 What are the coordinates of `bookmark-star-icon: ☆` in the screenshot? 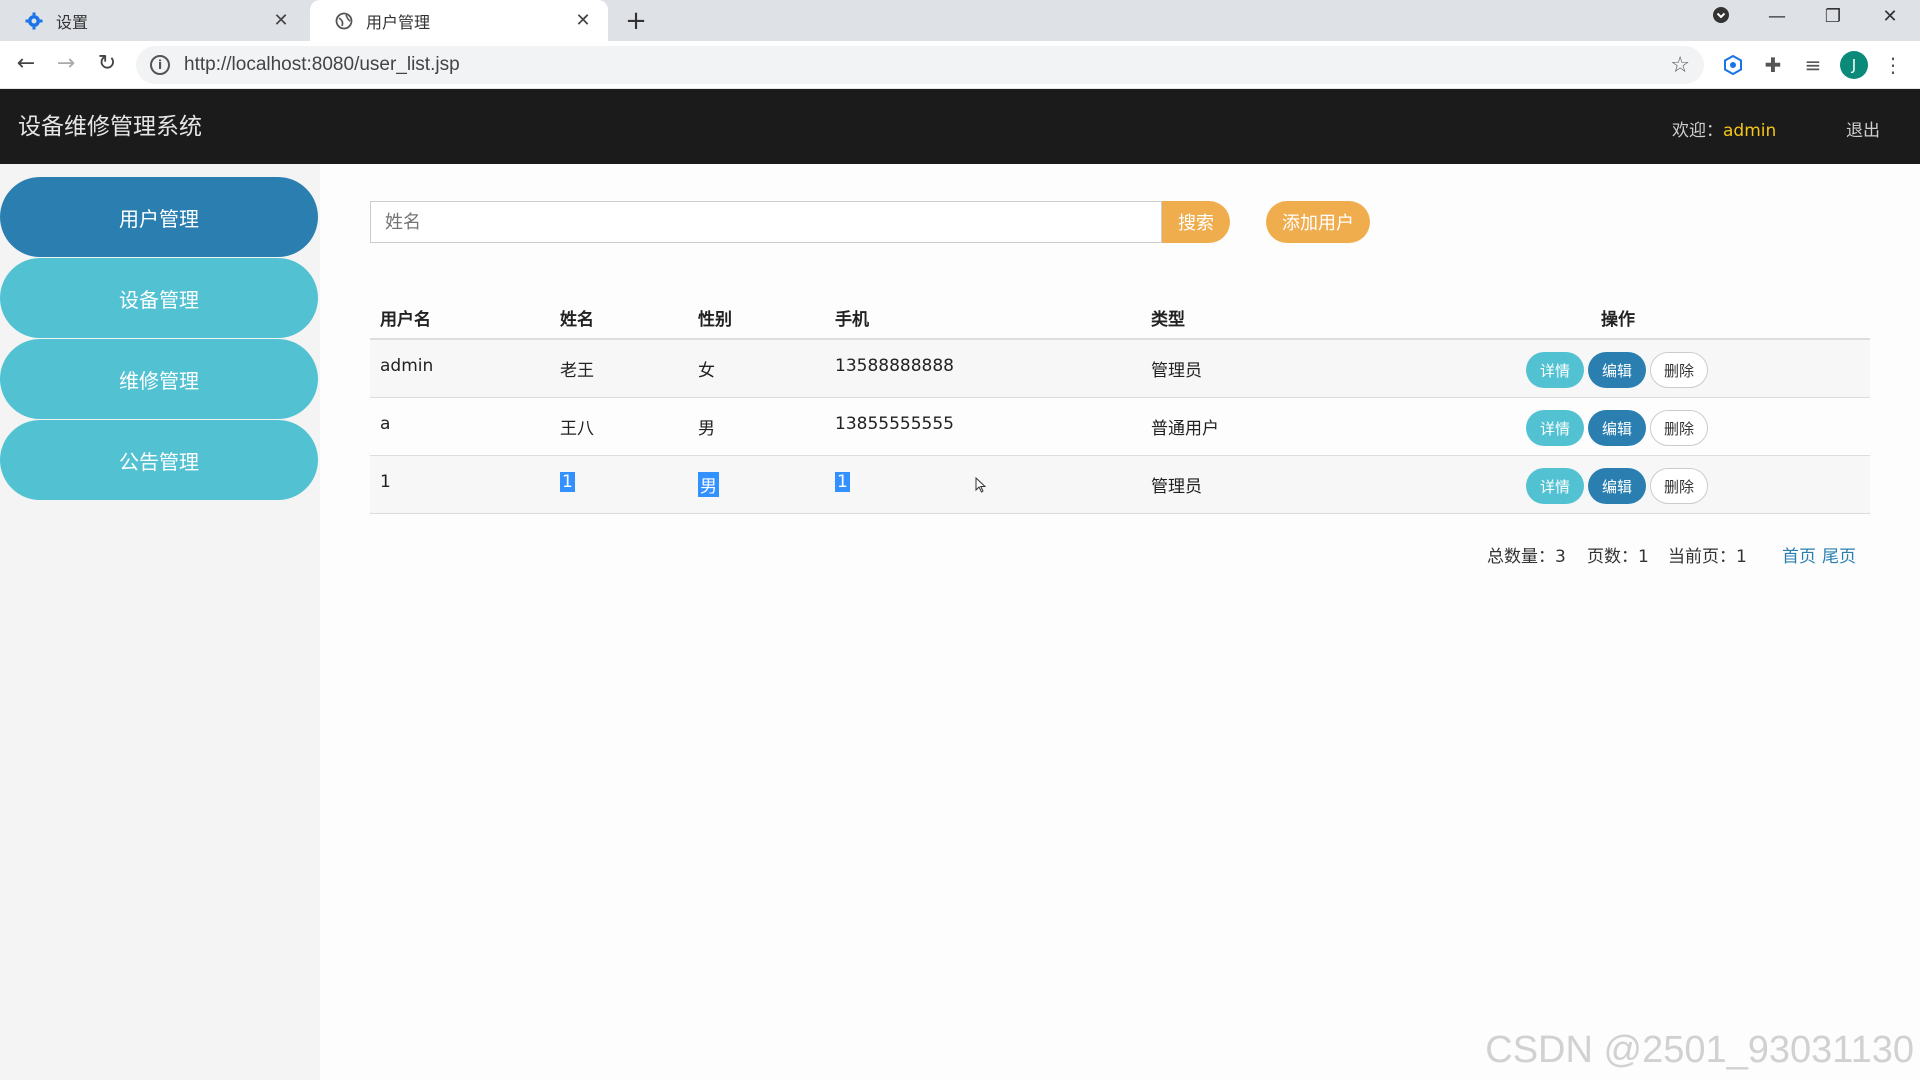 It's located at (1680, 65).